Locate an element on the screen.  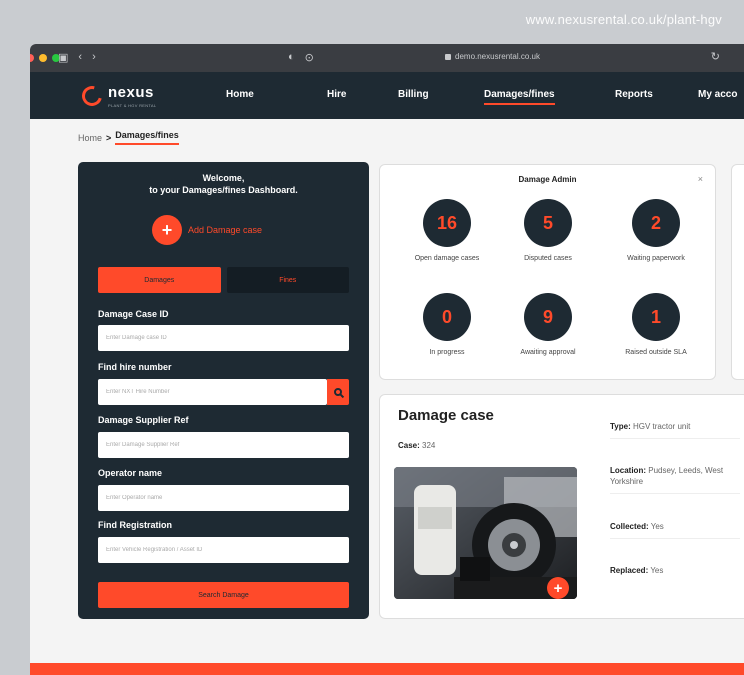
hire-number-label: Find hire number is located at coordinates (135, 367).